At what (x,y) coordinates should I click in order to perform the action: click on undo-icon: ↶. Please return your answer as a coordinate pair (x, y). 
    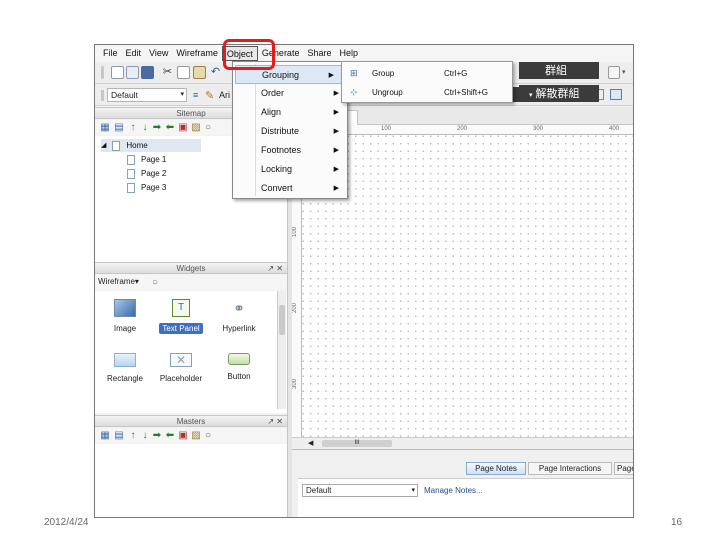
    Looking at the image, I should click on (215, 72).